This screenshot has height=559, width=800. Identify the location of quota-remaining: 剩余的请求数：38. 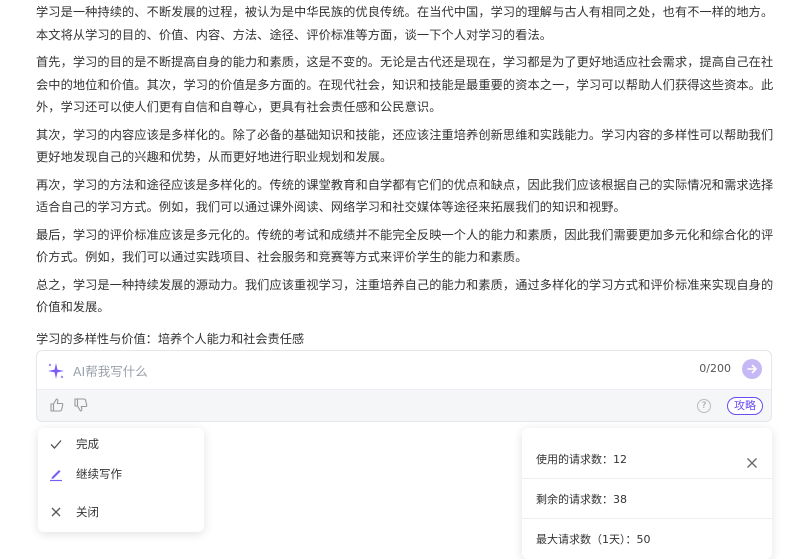
(581, 499).